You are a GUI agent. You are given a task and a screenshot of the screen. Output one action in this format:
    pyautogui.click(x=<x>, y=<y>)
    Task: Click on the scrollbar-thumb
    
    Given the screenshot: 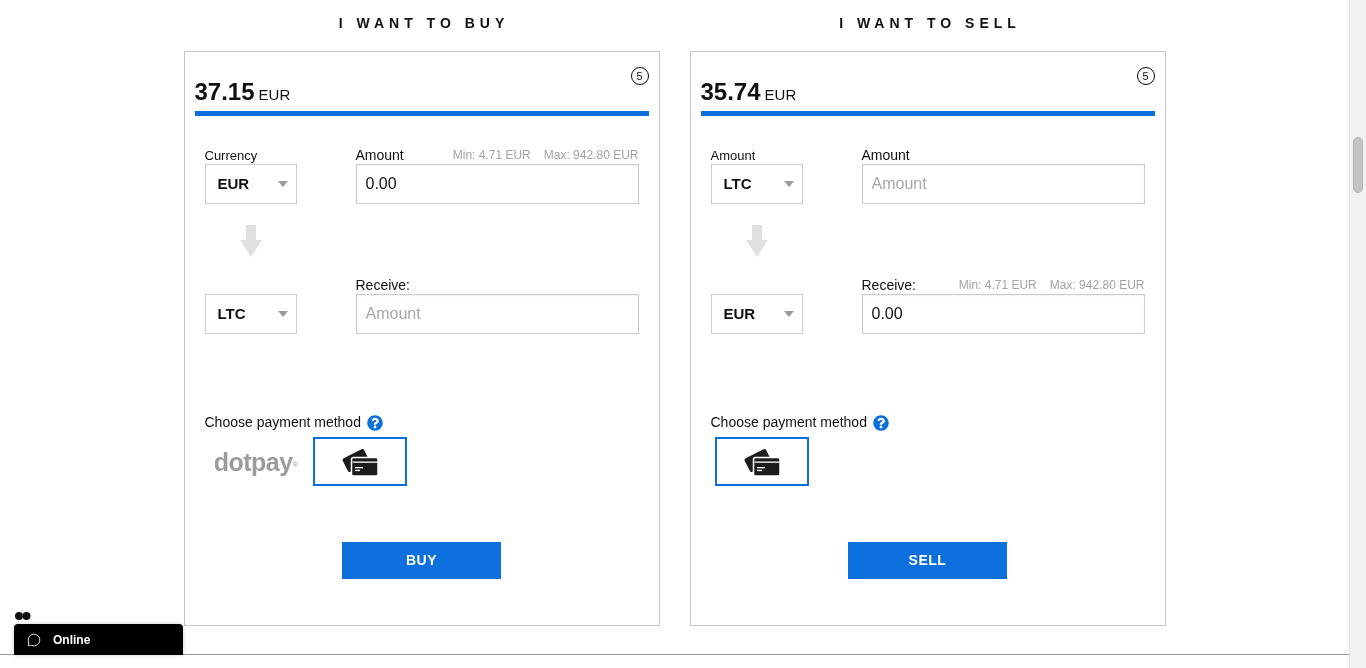 What is the action you would take?
    pyautogui.click(x=1358, y=165)
    